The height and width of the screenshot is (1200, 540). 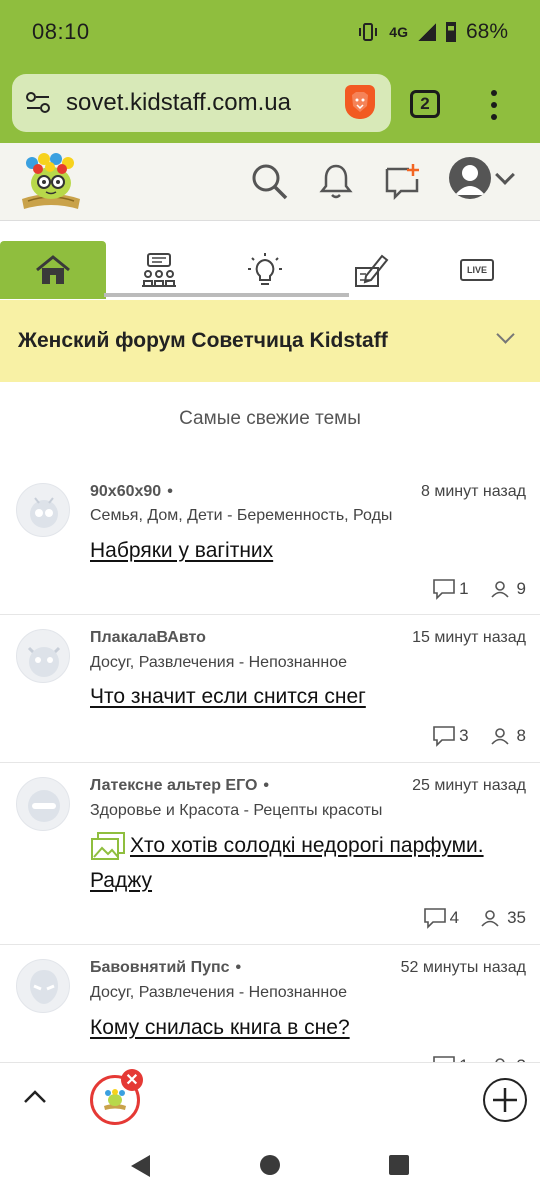 What do you see at coordinates (360, 102) in the screenshot?
I see `brave-shields-icon` at bounding box center [360, 102].